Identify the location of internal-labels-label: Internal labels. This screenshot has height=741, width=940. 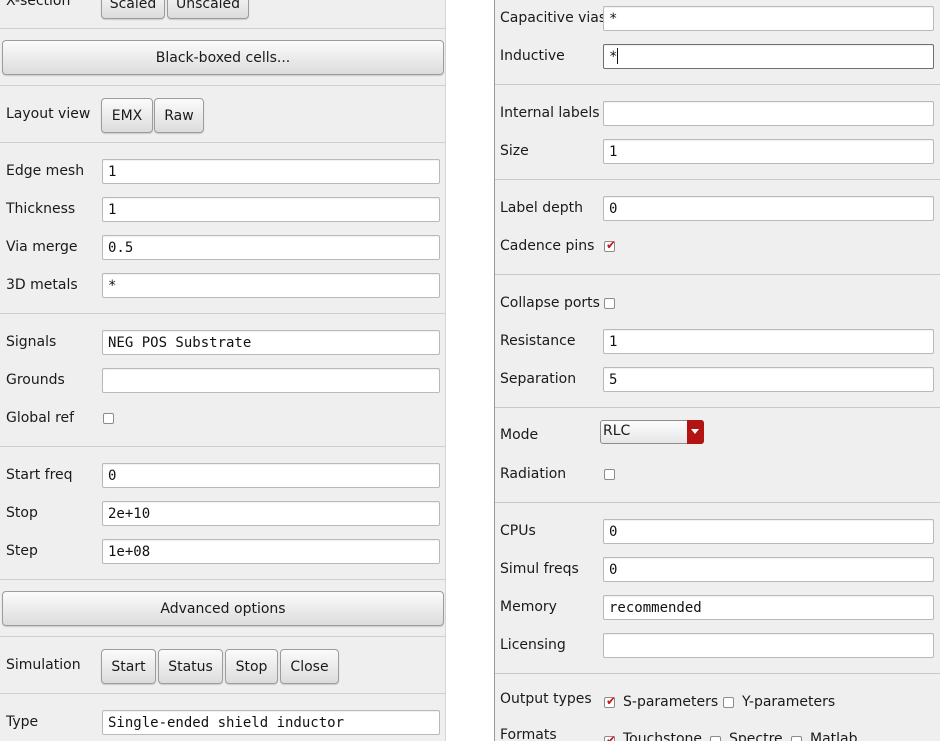
(550, 113).